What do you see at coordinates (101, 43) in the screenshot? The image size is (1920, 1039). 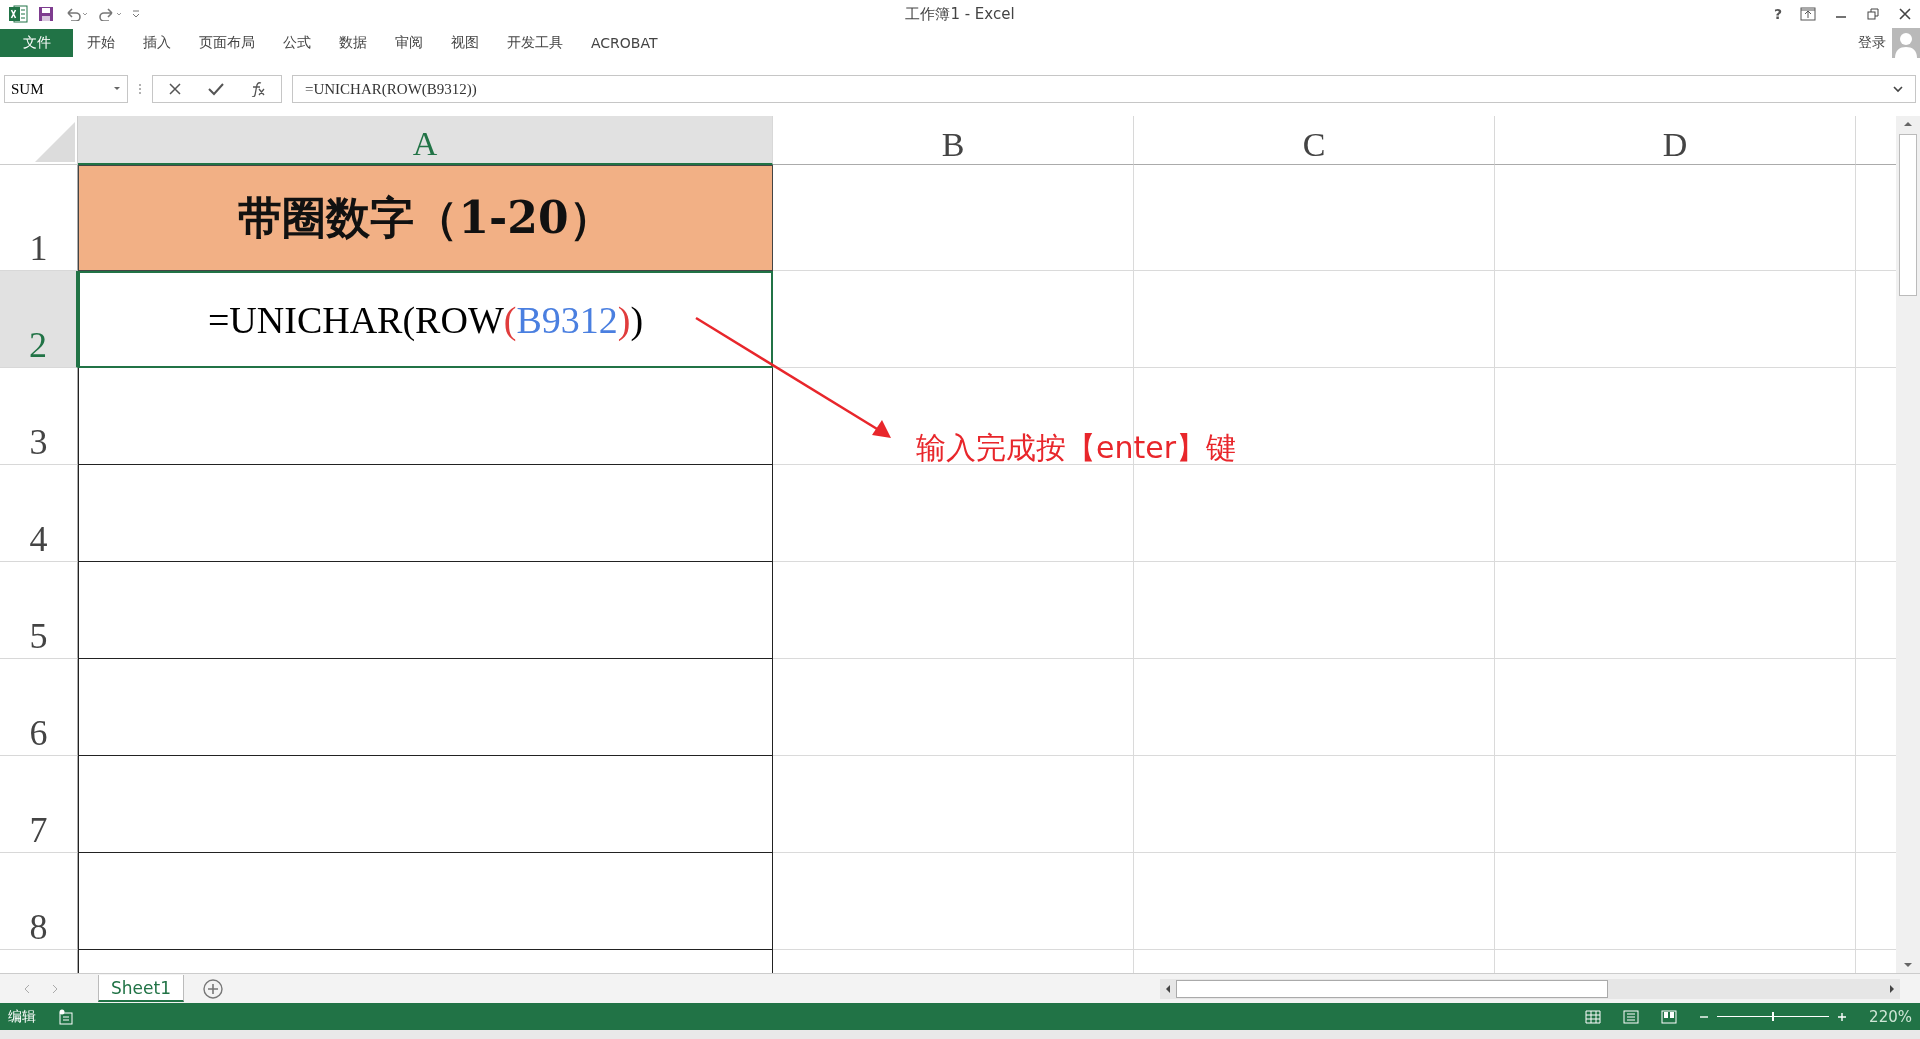 I see `ribbon-tab: 开始` at bounding box center [101, 43].